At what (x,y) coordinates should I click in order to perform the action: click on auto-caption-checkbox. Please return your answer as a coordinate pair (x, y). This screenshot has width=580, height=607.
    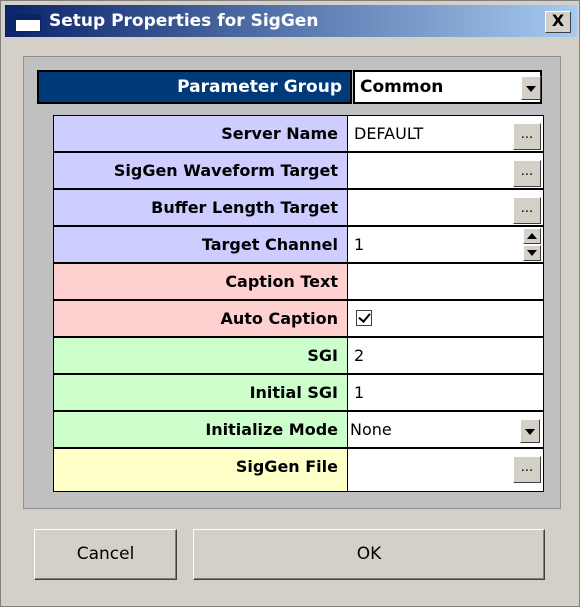
    Looking at the image, I should click on (364, 318).